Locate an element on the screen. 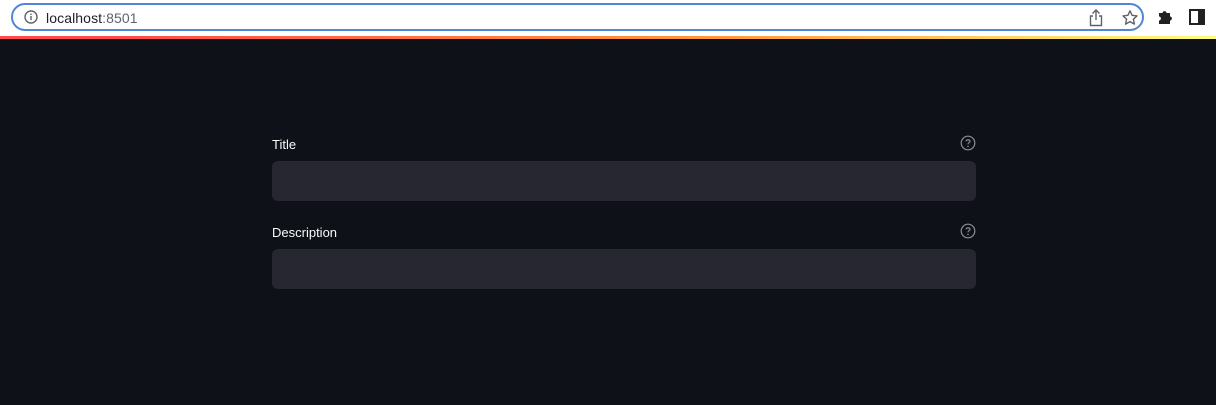 This screenshot has height=405, width=1216. url-port: :8501 is located at coordinates (120, 18).